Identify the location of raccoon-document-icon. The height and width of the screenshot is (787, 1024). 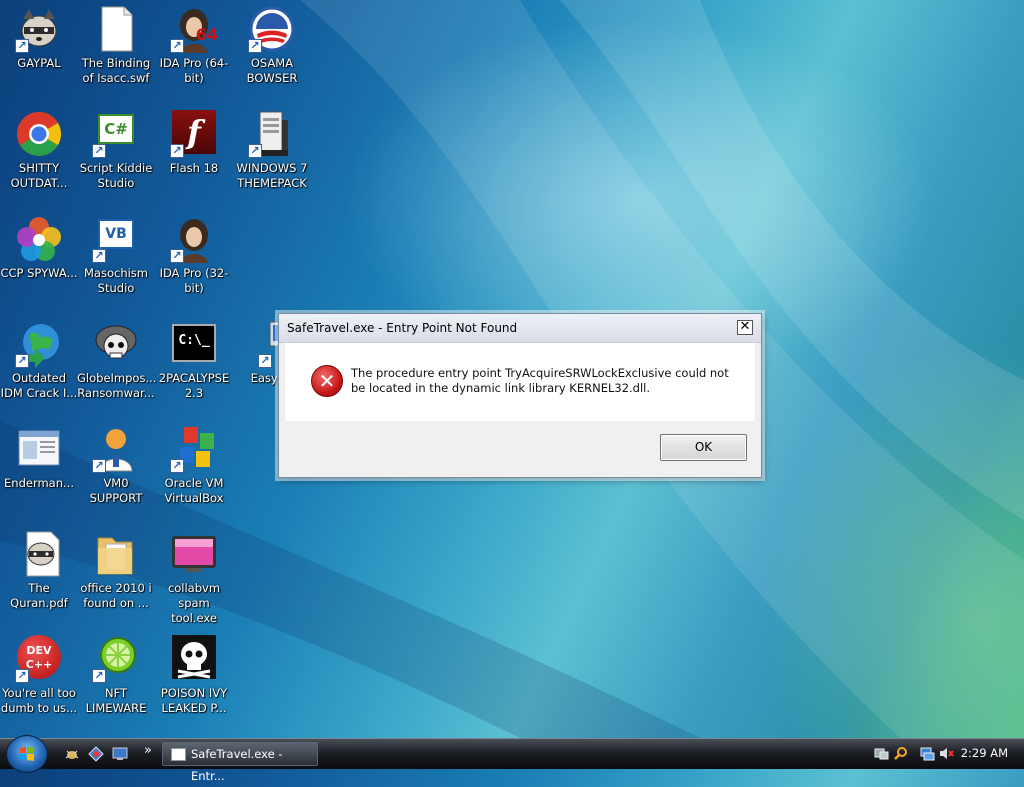
(39, 554).